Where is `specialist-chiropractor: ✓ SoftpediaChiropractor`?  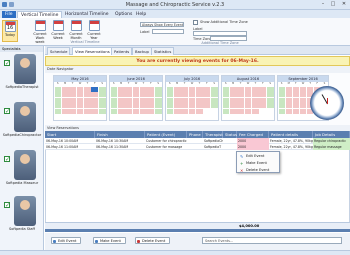 specialist-chiropractor: ✓ SoftpediaChiropractor is located at coordinates (22, 122).